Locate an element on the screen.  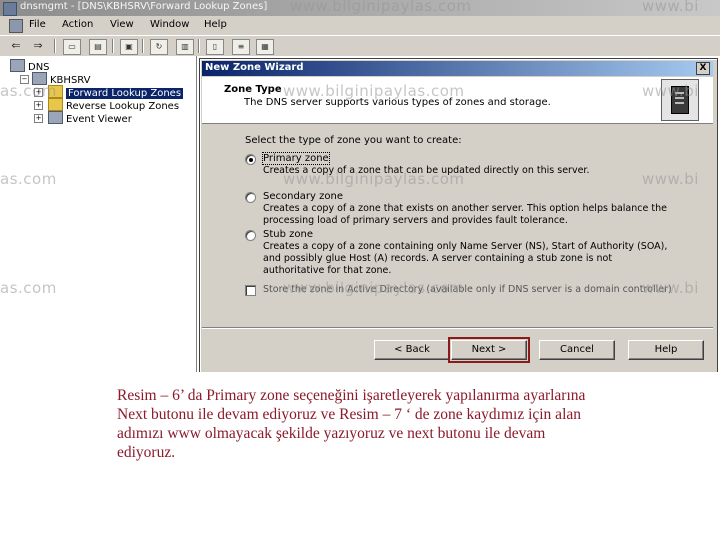
toolbar: ⇐ ⇒ ▭ ▤ ▣ ↻ ▥ ▯ ≡ ▦ is located at coordinates (360, 46).